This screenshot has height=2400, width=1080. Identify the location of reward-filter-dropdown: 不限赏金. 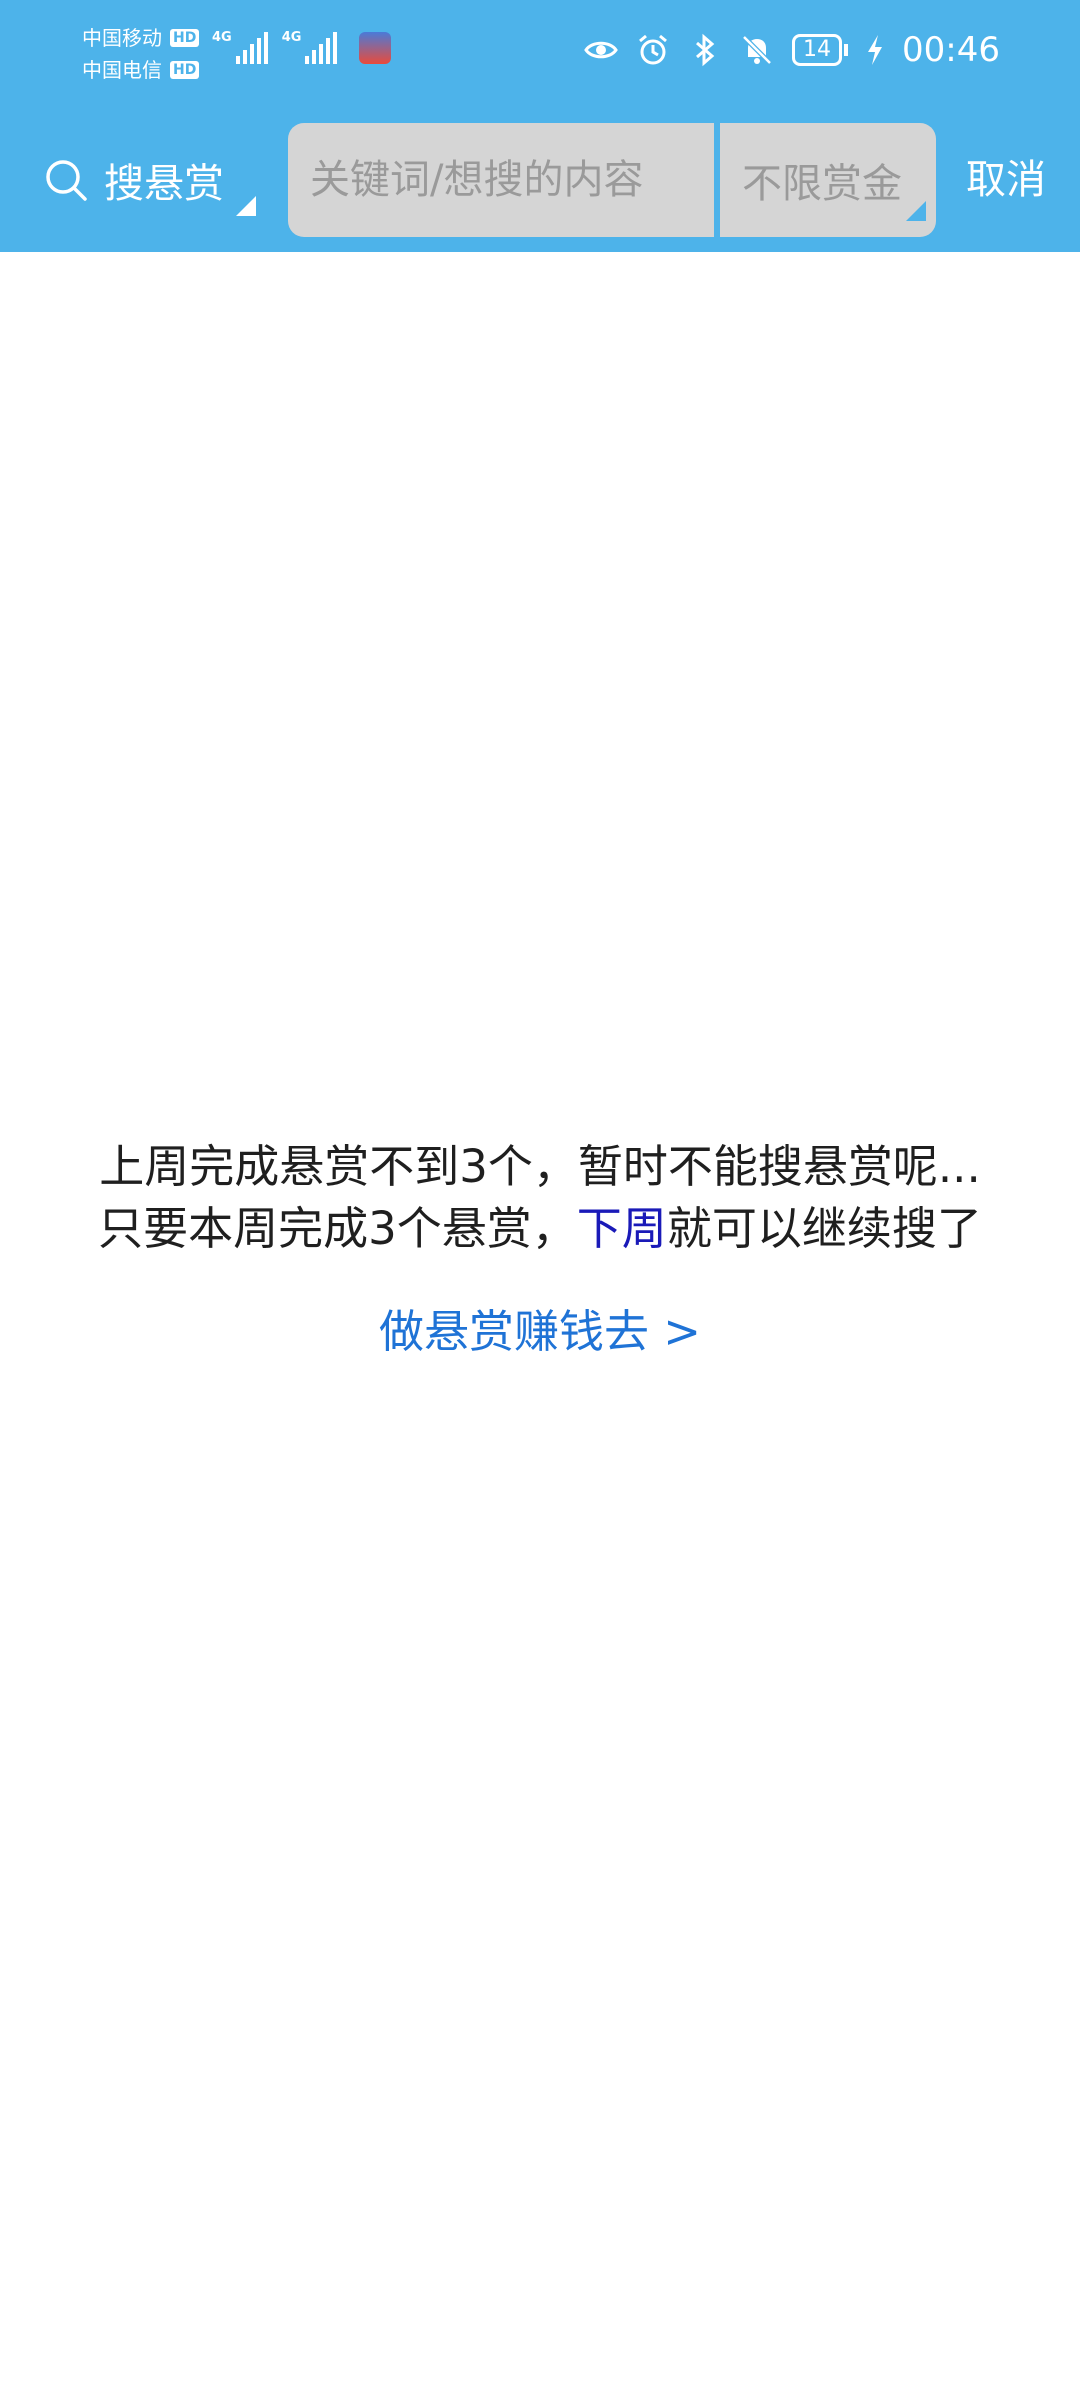
(828, 180).